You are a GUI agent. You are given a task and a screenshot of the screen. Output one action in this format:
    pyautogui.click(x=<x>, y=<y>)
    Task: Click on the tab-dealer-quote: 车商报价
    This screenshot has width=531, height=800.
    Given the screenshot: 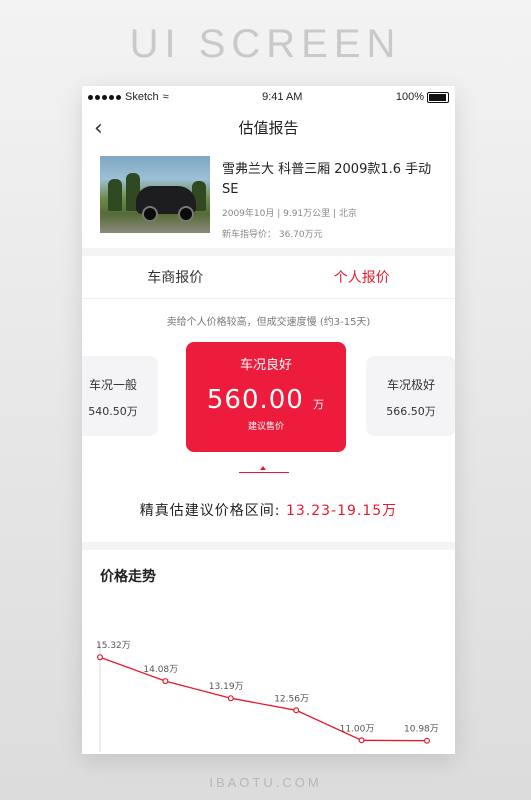 What is the action you would take?
    pyautogui.click(x=175, y=277)
    